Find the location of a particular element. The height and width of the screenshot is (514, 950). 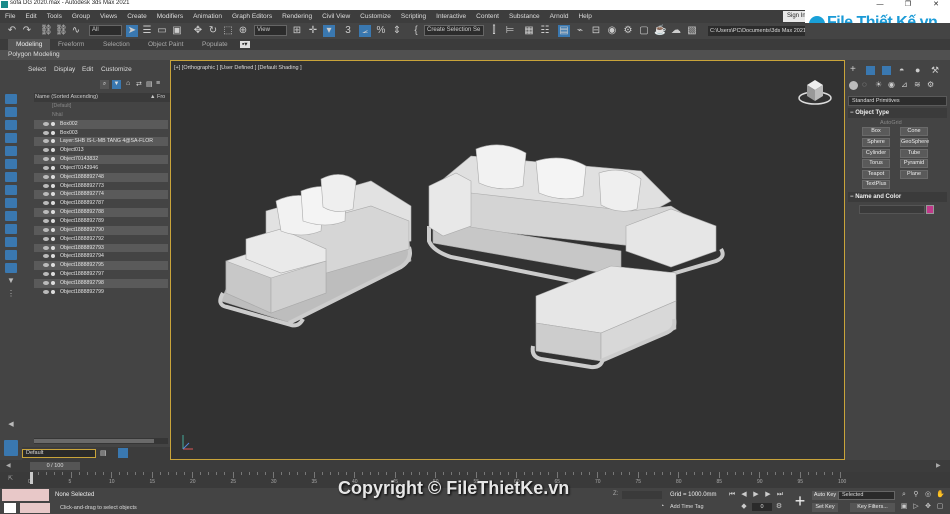

primitive-type-dropdown: Standard Primitives is located at coordinates (897, 101).